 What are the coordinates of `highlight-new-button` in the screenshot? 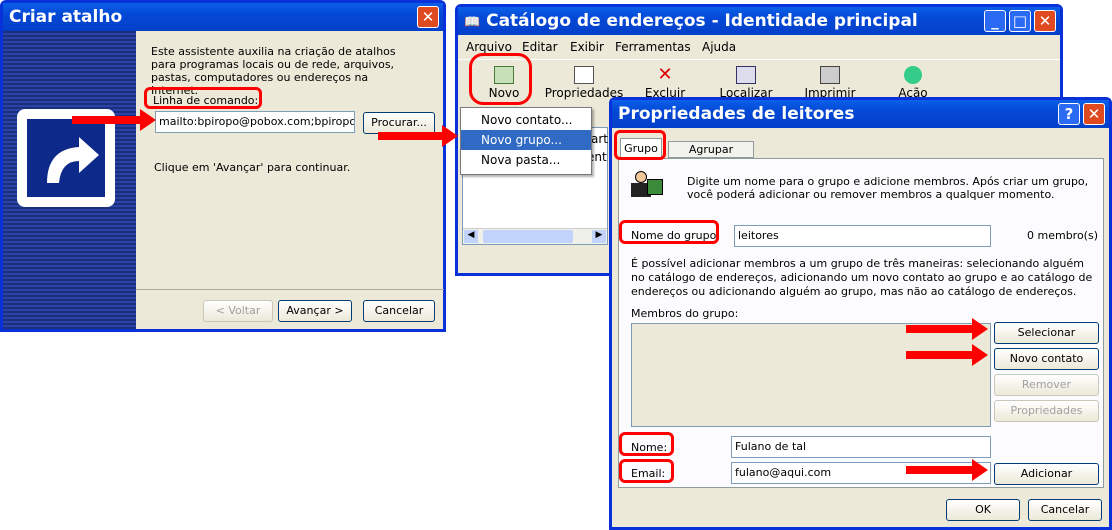 It's located at (500, 79).